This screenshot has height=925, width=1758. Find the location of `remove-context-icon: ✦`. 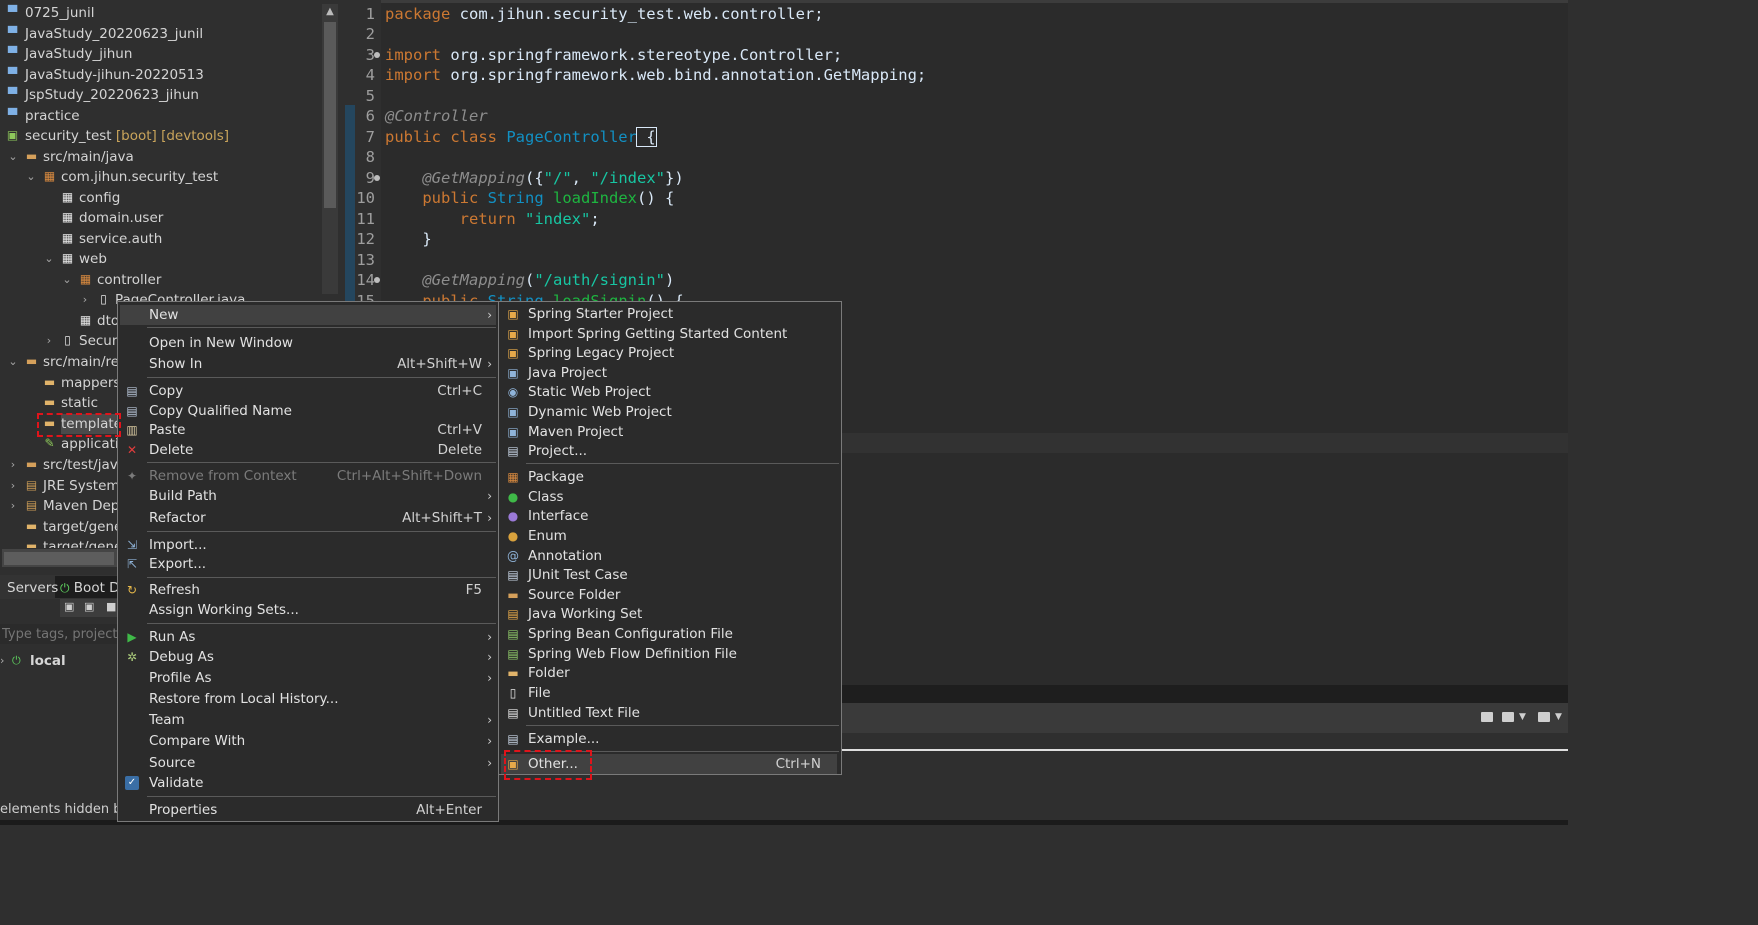

remove-context-icon: ✦ is located at coordinates (132, 476).